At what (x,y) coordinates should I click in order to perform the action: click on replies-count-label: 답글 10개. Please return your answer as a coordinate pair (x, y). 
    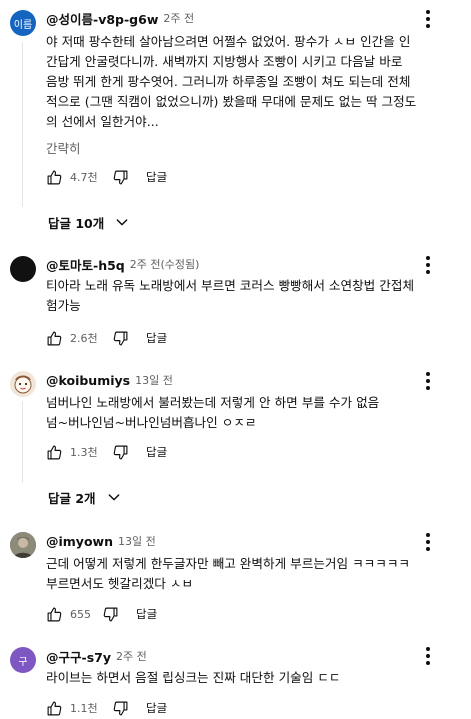
    Looking at the image, I should click on (76, 223).